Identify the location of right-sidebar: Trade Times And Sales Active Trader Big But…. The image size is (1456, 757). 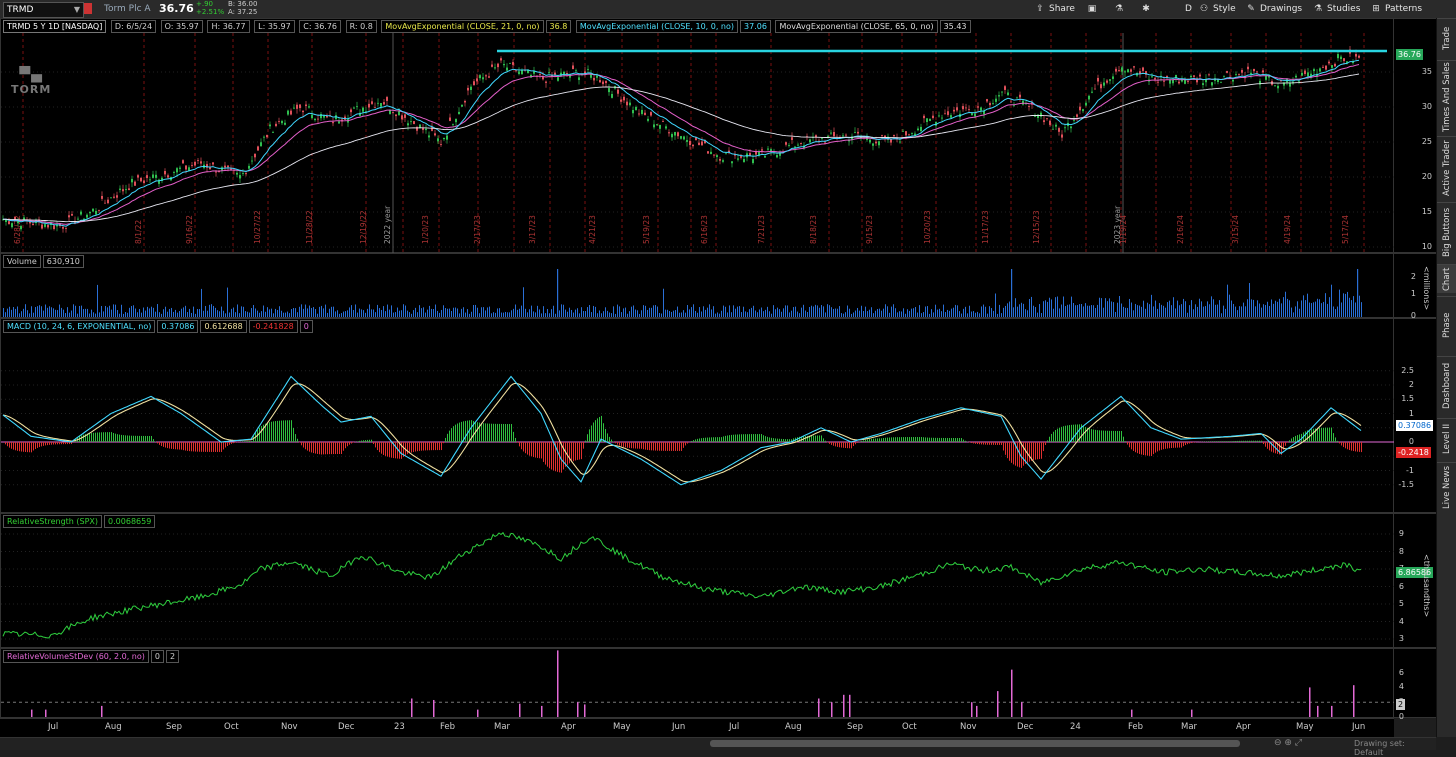
(1446, 377).